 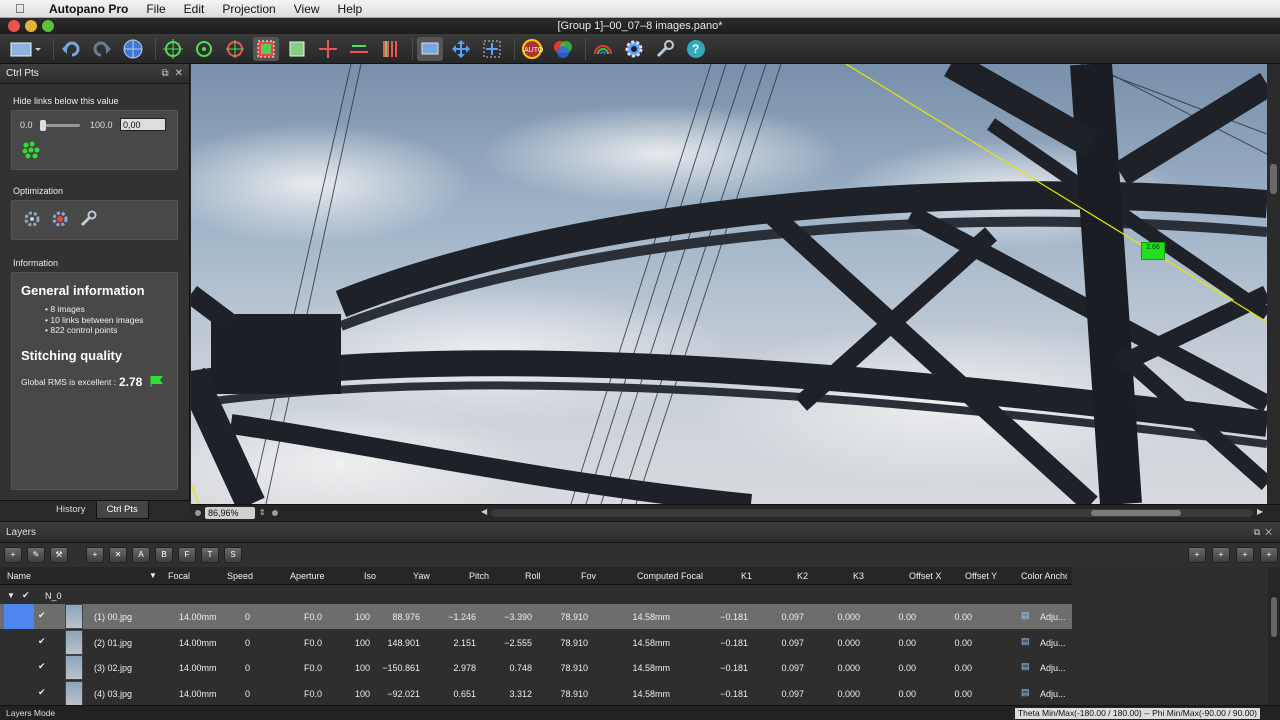 What do you see at coordinates (563, 49) in the screenshot?
I see `color-wheel-icon` at bounding box center [563, 49].